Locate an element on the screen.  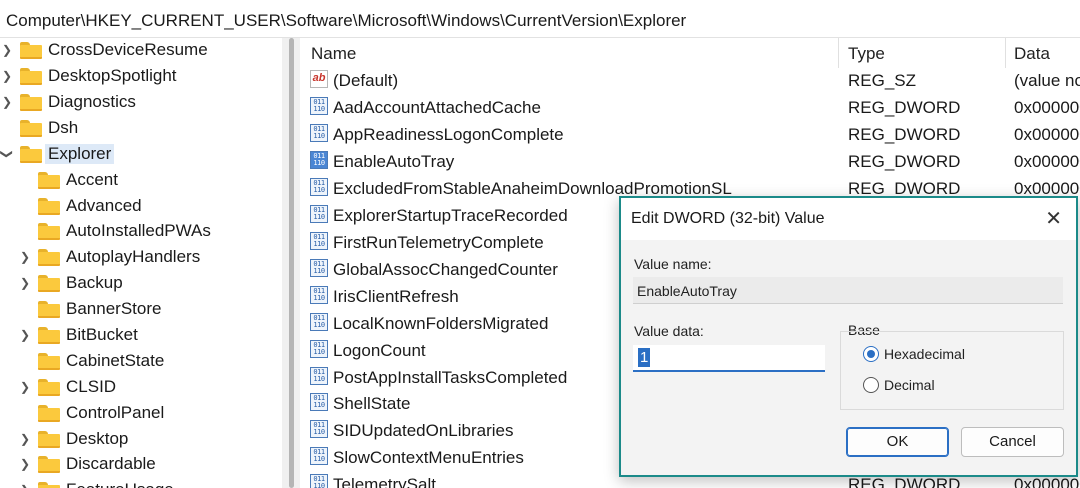
column-header-data: Data is located at coordinates (1032, 54).